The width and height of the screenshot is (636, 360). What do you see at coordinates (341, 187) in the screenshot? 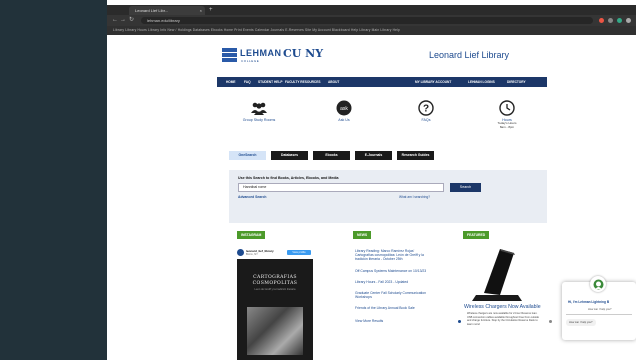
I see `search-input: Hannibal rome` at bounding box center [341, 187].